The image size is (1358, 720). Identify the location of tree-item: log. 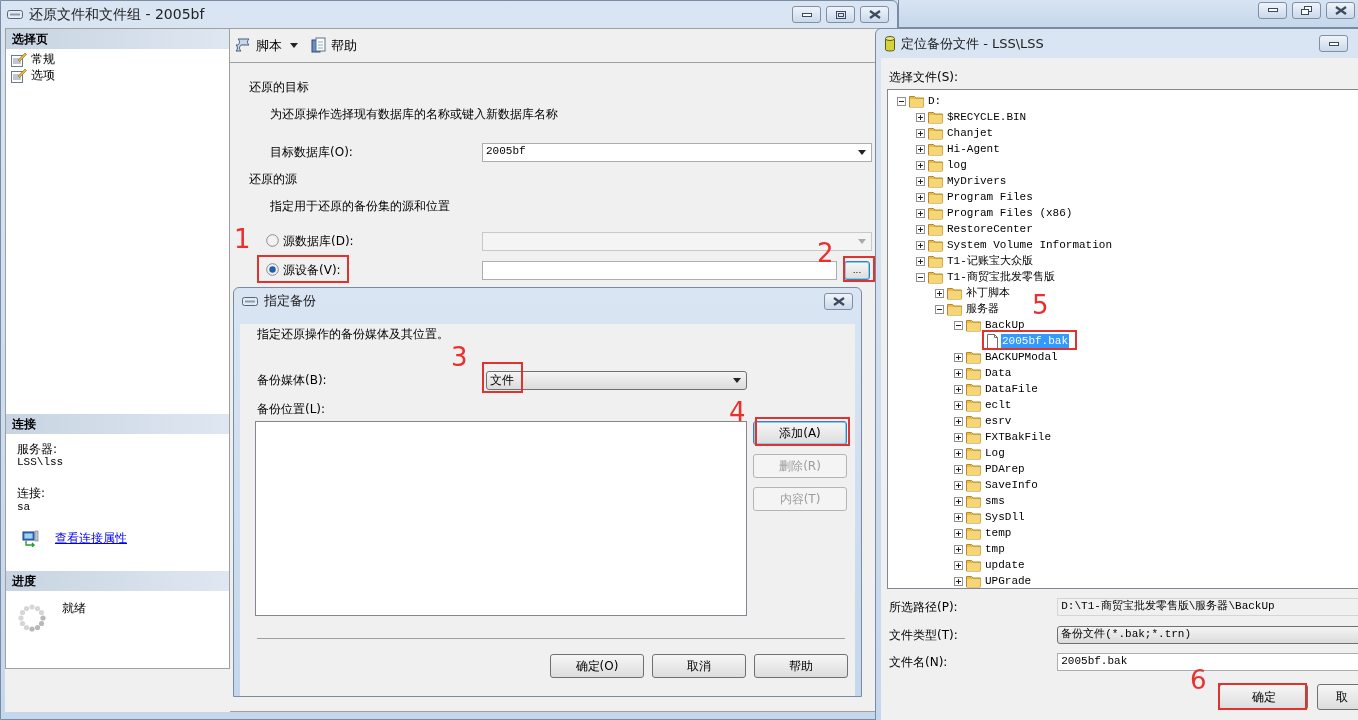
(957, 165).